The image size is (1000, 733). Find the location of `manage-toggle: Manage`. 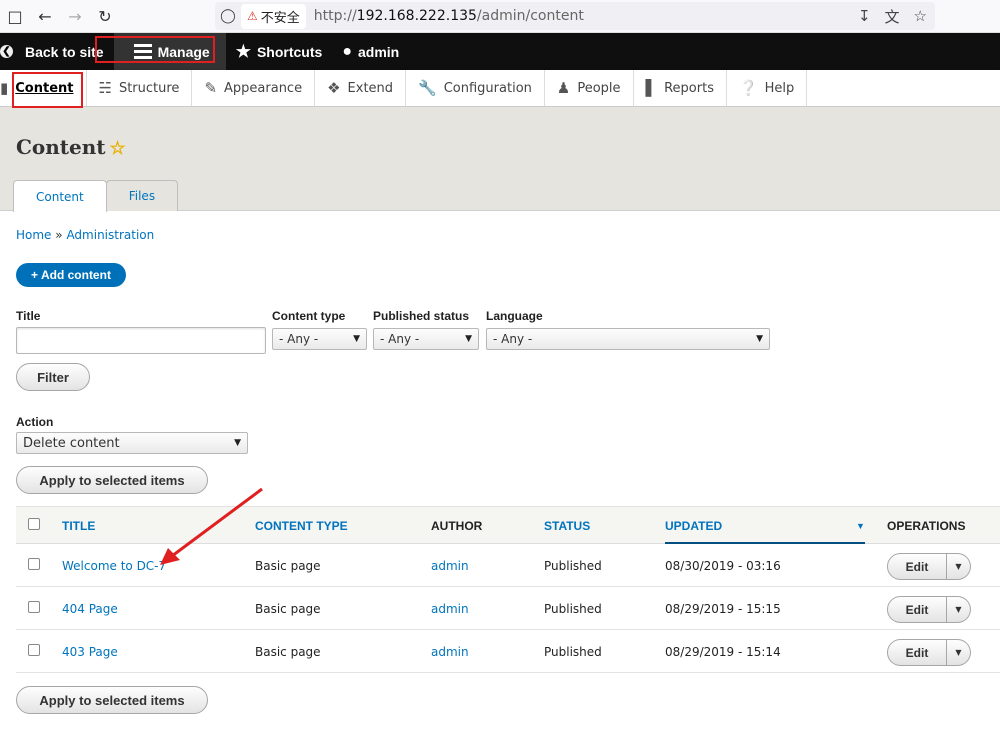

manage-toggle: Manage is located at coordinates (169, 51).